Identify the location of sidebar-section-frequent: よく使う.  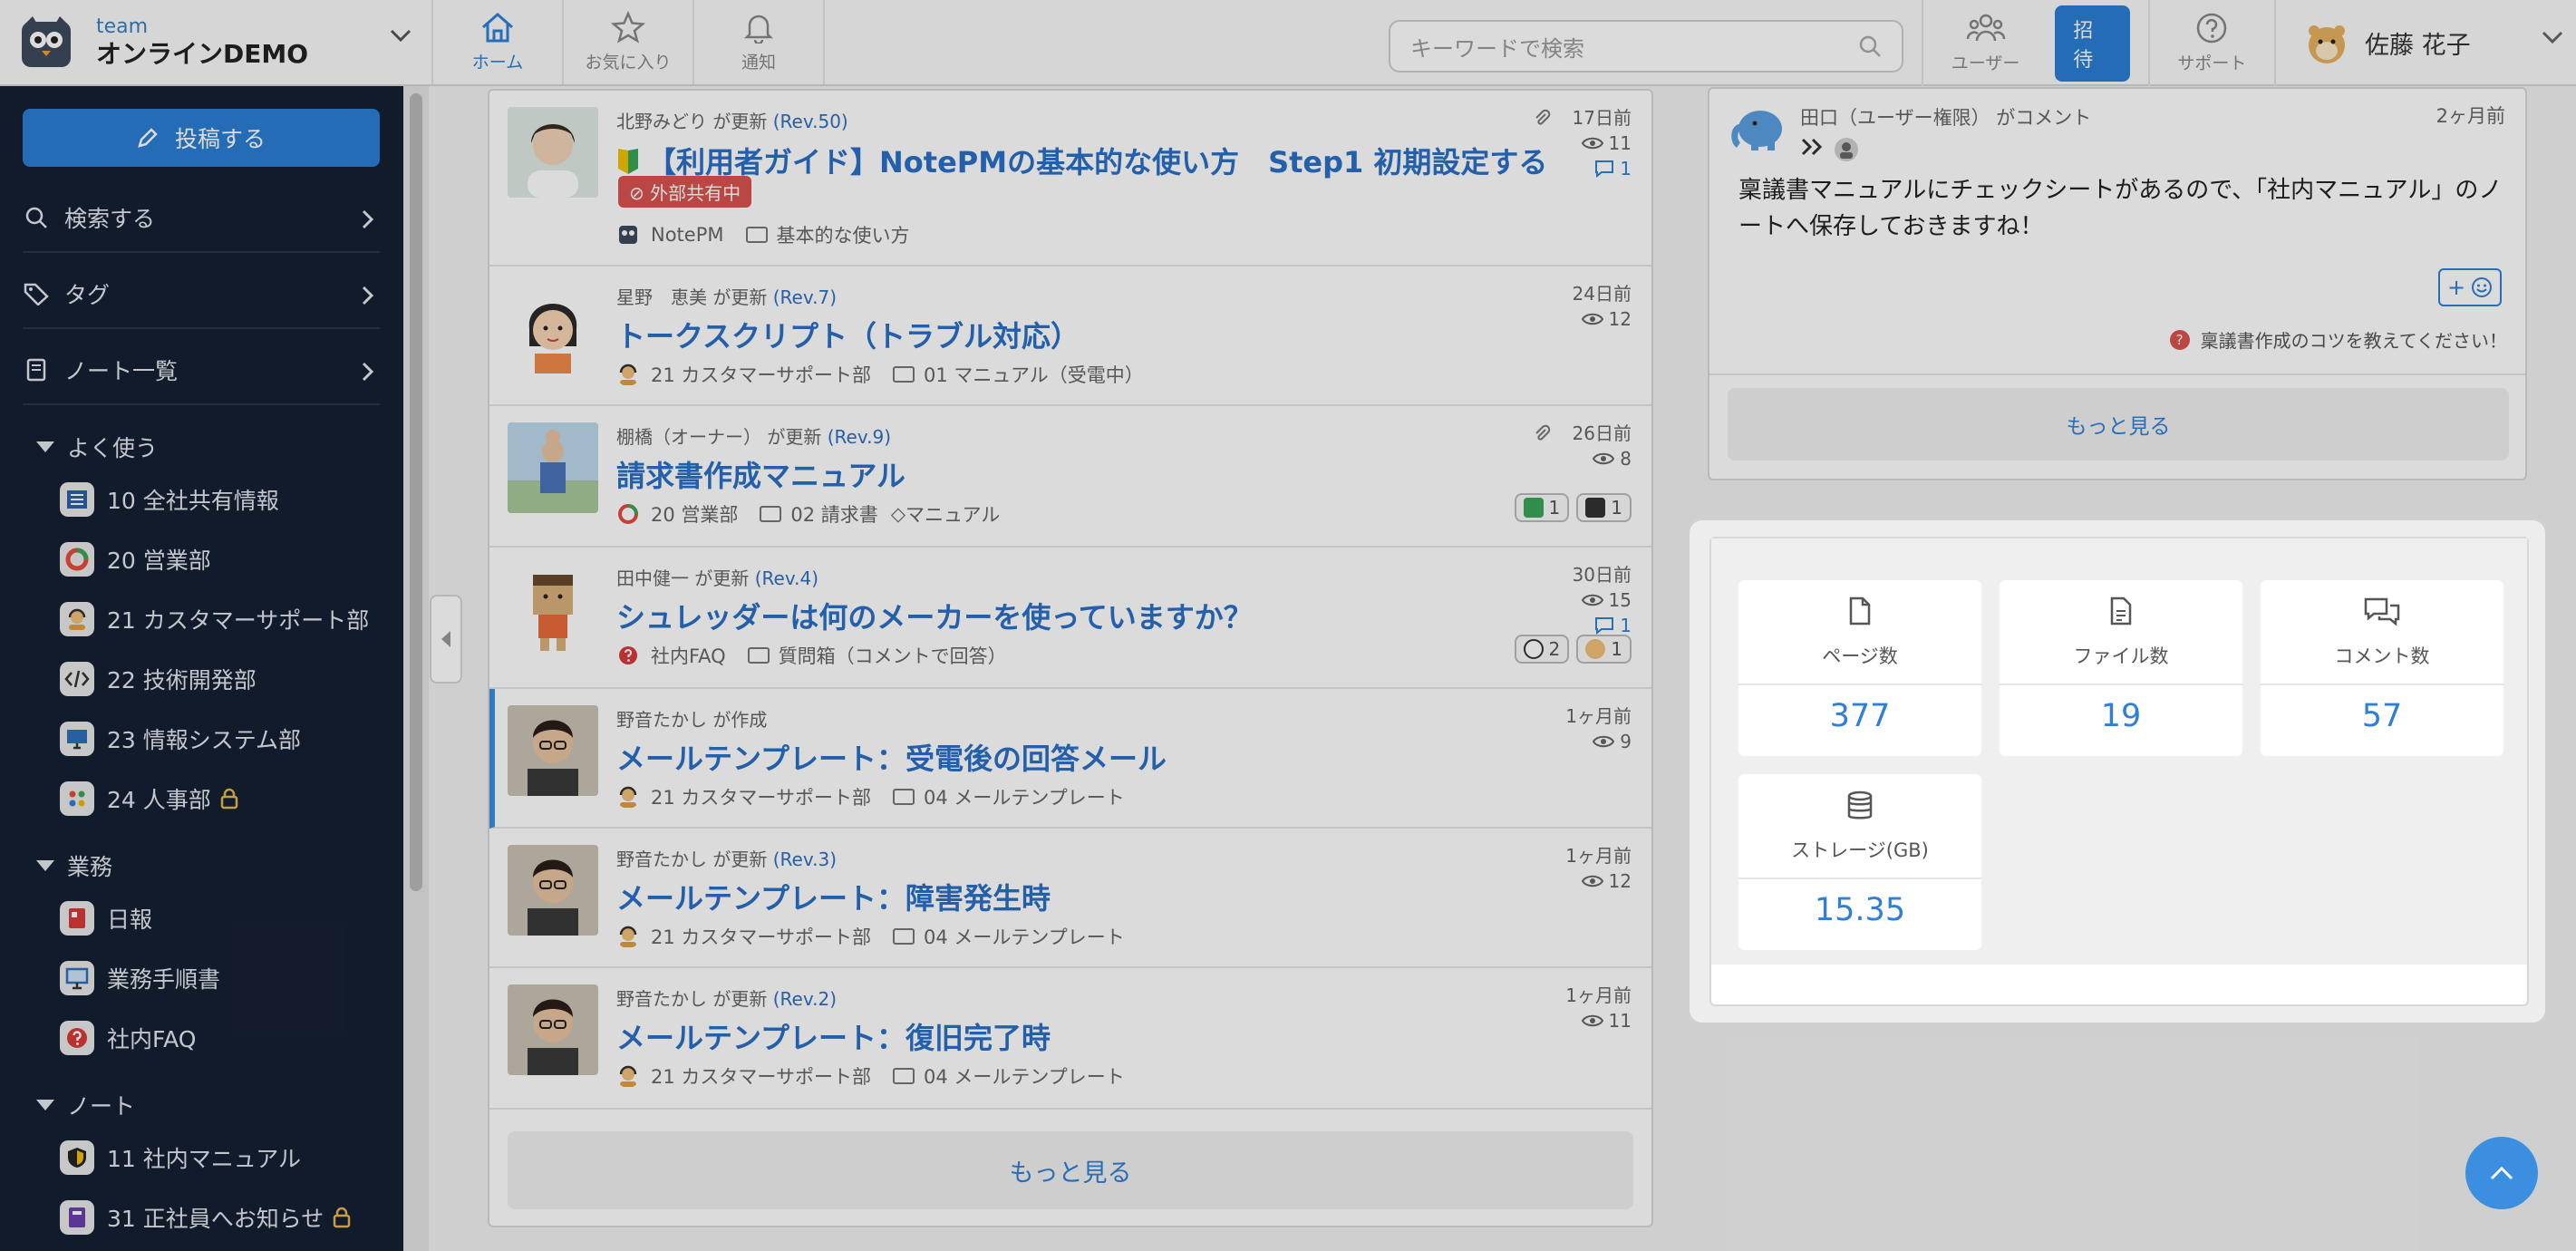
(97, 447).